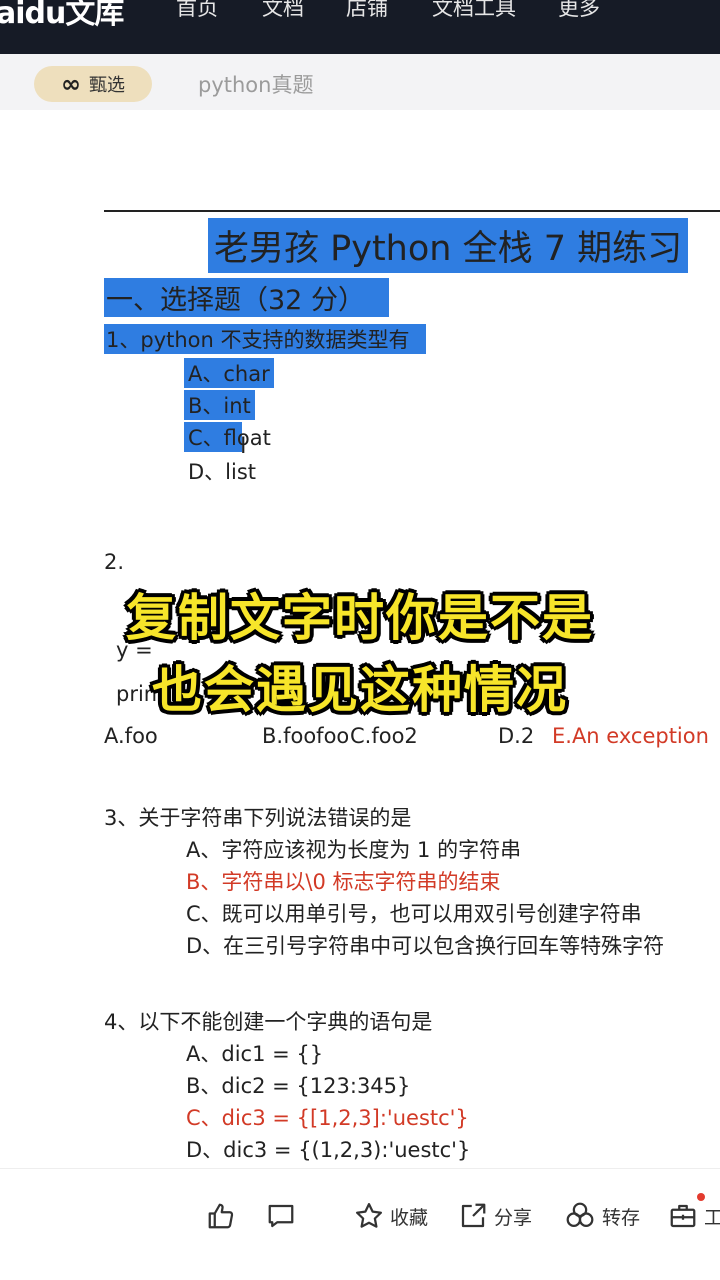 The image size is (720, 1280). I want to click on question-1-option-a: A、char, so click(229, 373).